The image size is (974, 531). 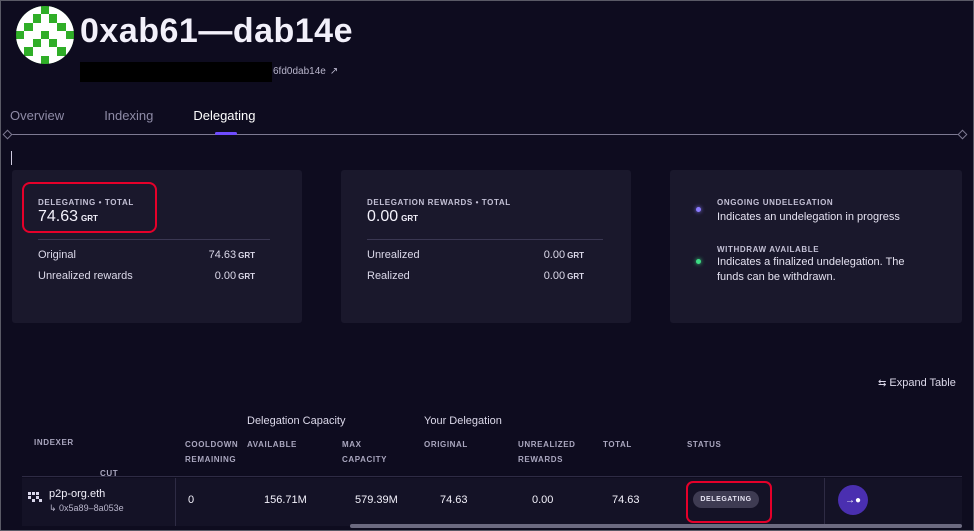 I want to click on tab-bar: Overview Indexing Delegating, so click(x=153, y=119).